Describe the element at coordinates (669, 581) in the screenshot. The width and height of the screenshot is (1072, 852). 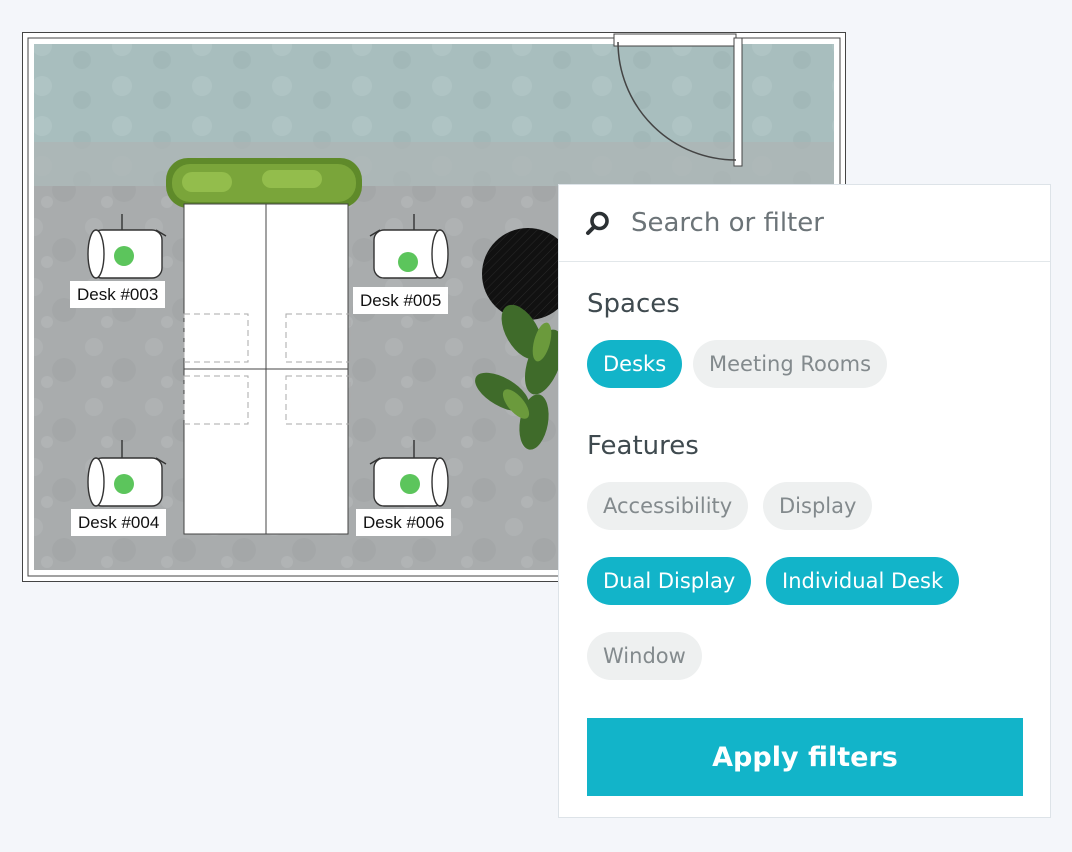
I see `chip-dual-display: Dual Display` at that location.